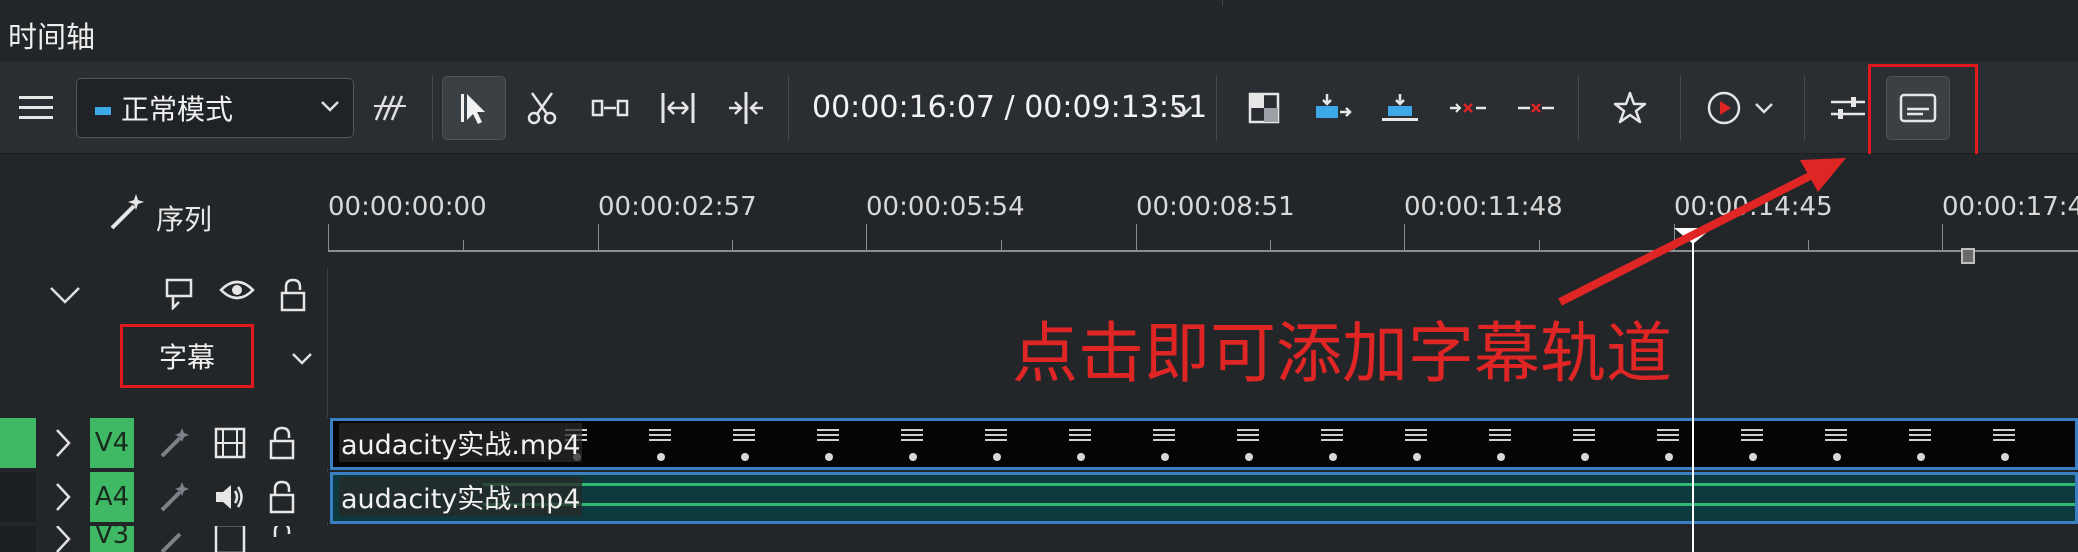 The height and width of the screenshot is (552, 2078). What do you see at coordinates (390, 108) in the screenshot?
I see `spacer-tool-button` at bounding box center [390, 108].